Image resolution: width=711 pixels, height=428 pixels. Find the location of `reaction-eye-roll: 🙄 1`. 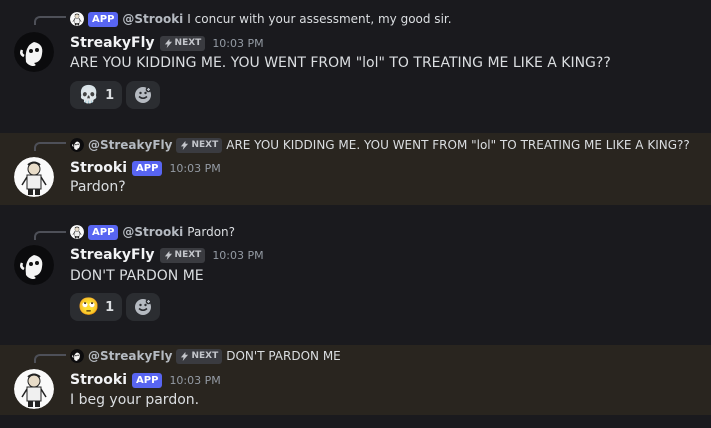

reaction-eye-roll: 🙄 1 is located at coordinates (96, 307).